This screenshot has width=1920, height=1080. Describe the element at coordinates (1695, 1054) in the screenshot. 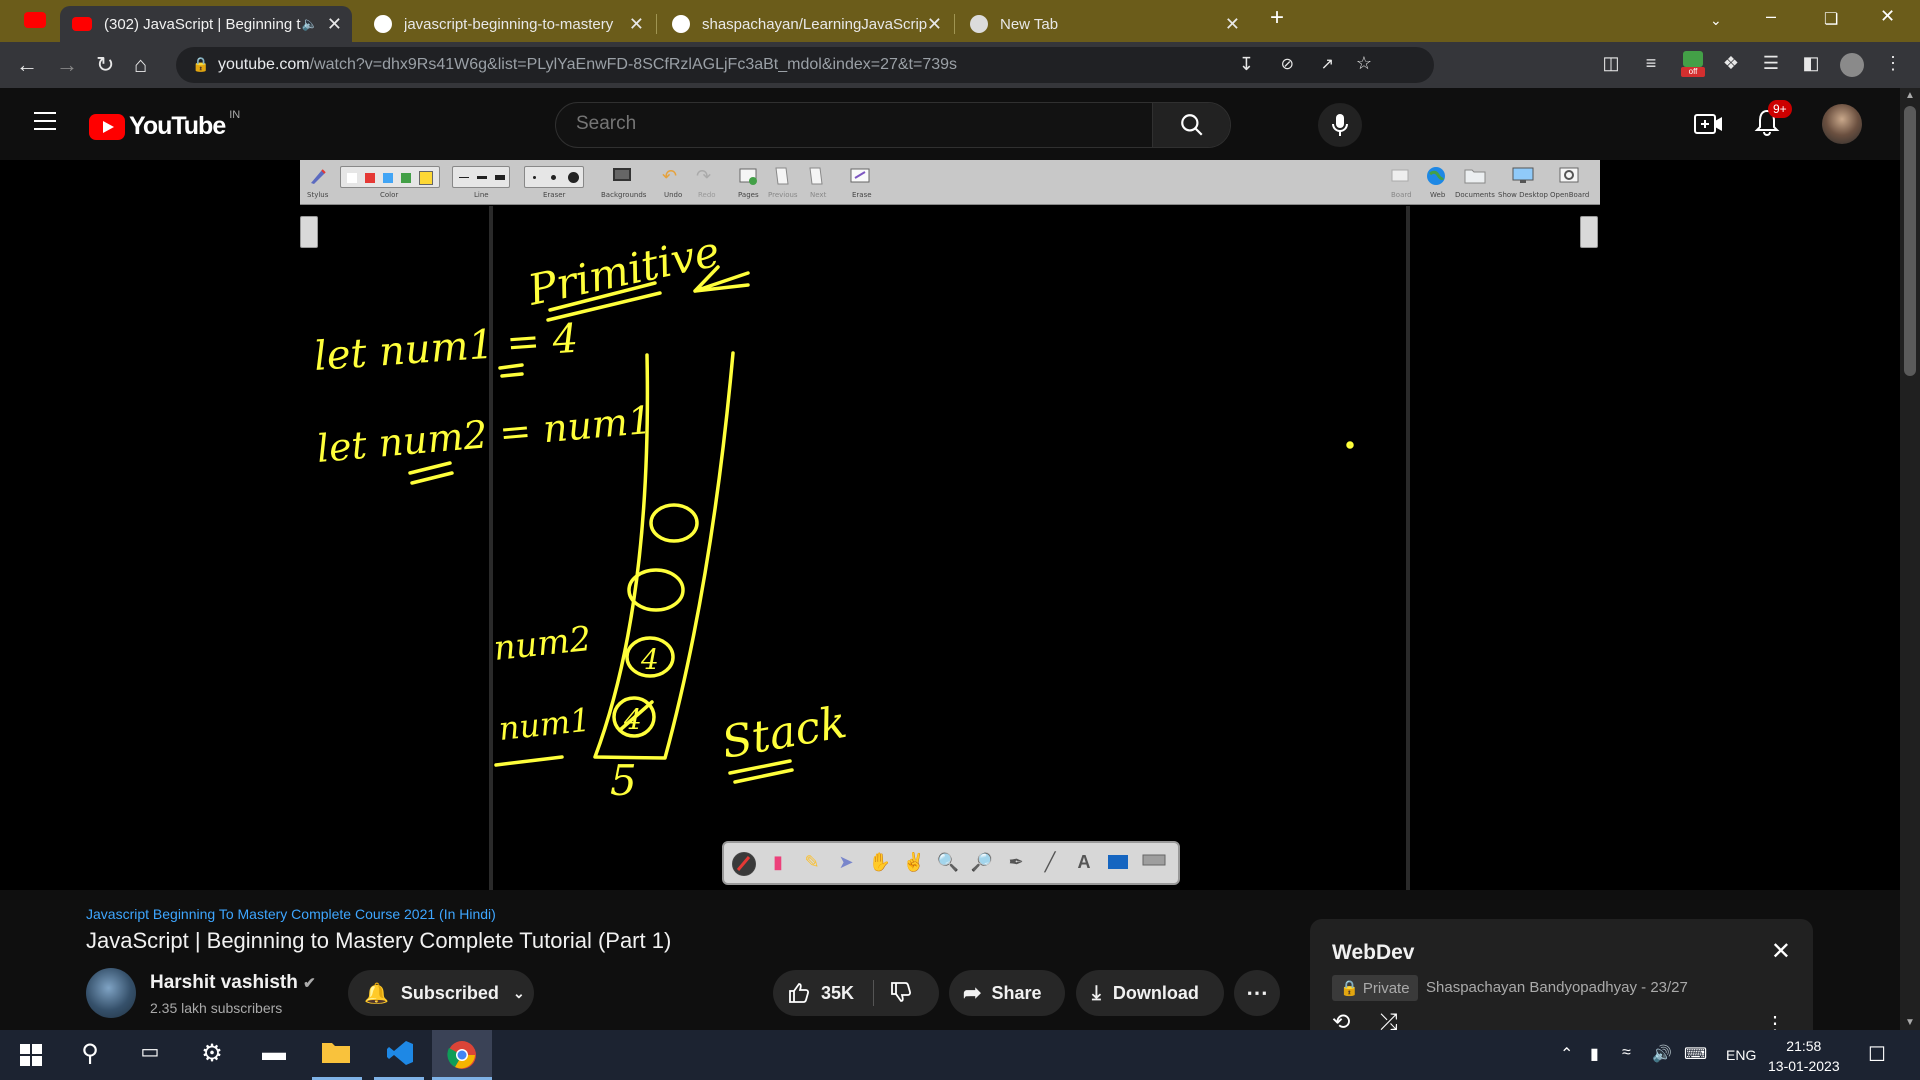

I see `touch-keyboard-icon: ⌨` at that location.